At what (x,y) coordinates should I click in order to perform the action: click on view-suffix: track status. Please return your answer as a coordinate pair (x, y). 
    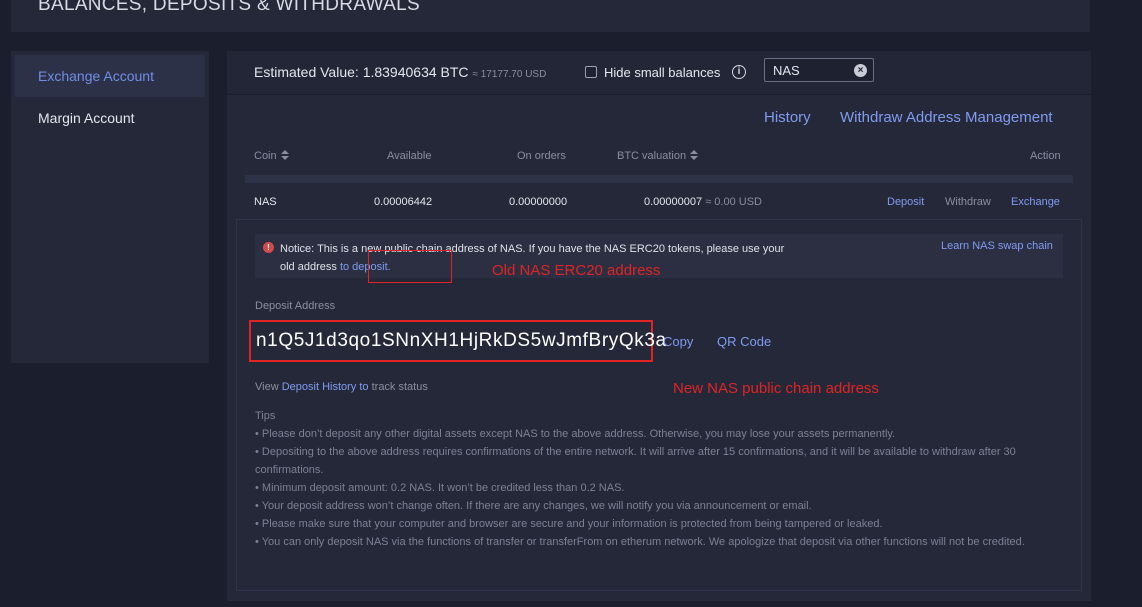
    Looking at the image, I should click on (399, 387).